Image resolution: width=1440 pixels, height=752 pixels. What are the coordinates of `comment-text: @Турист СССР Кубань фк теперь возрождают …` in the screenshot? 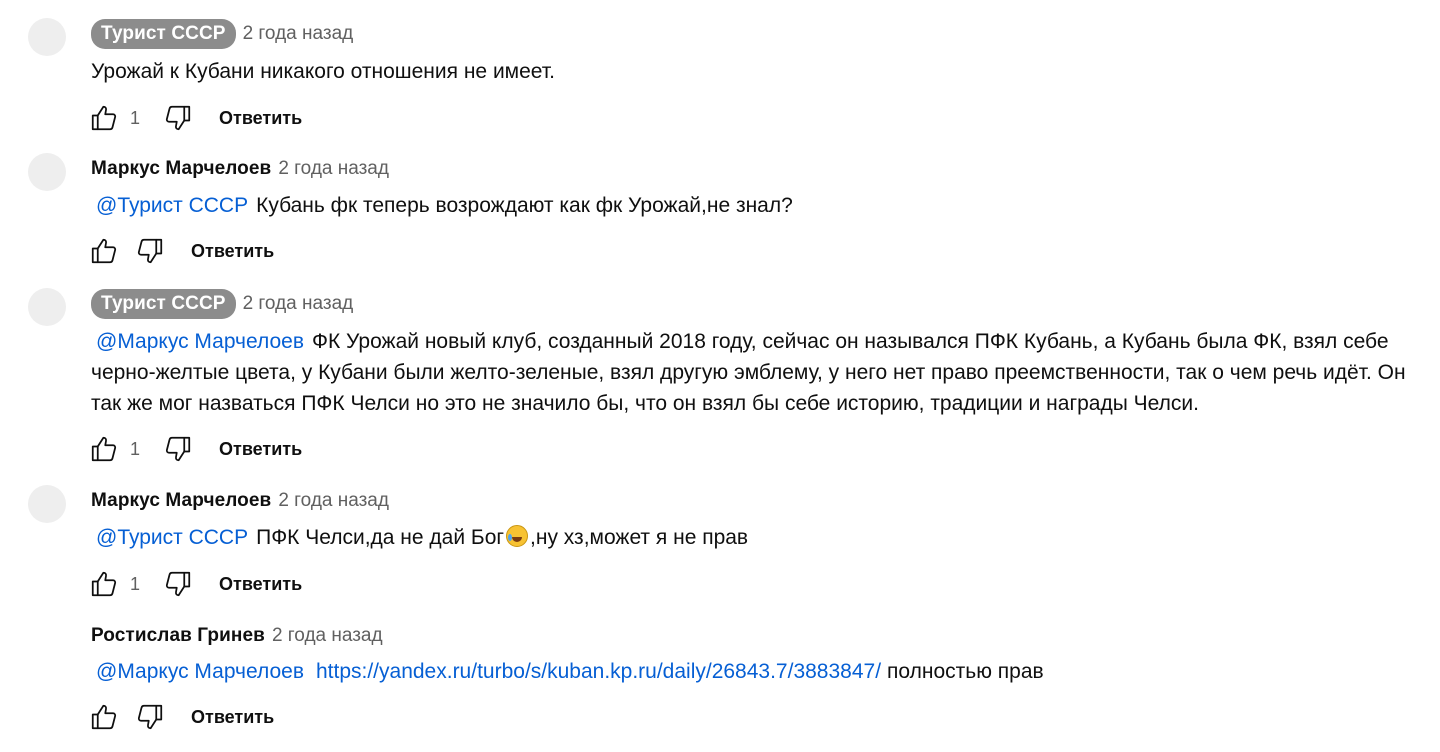 It's located at (761, 205).